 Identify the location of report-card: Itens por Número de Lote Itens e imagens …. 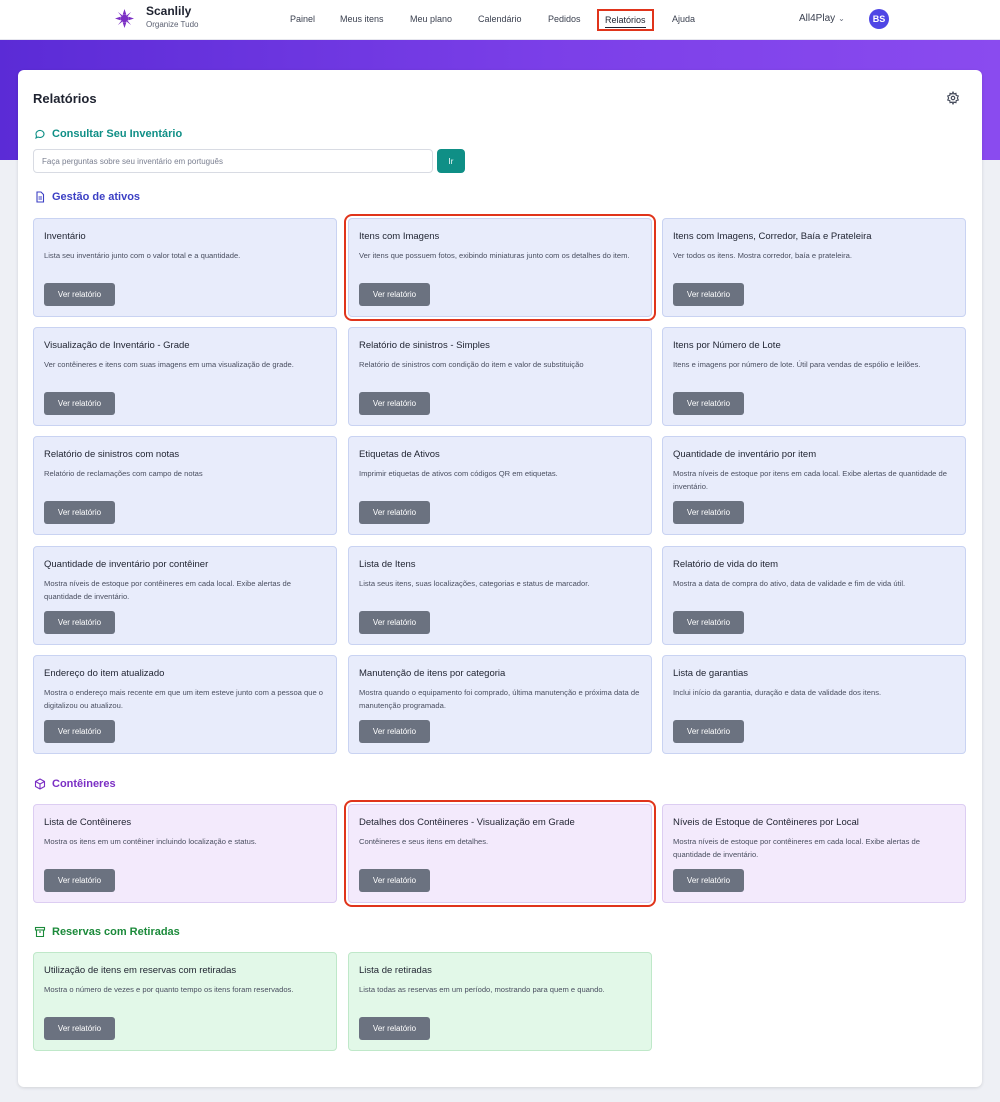
(814, 376).